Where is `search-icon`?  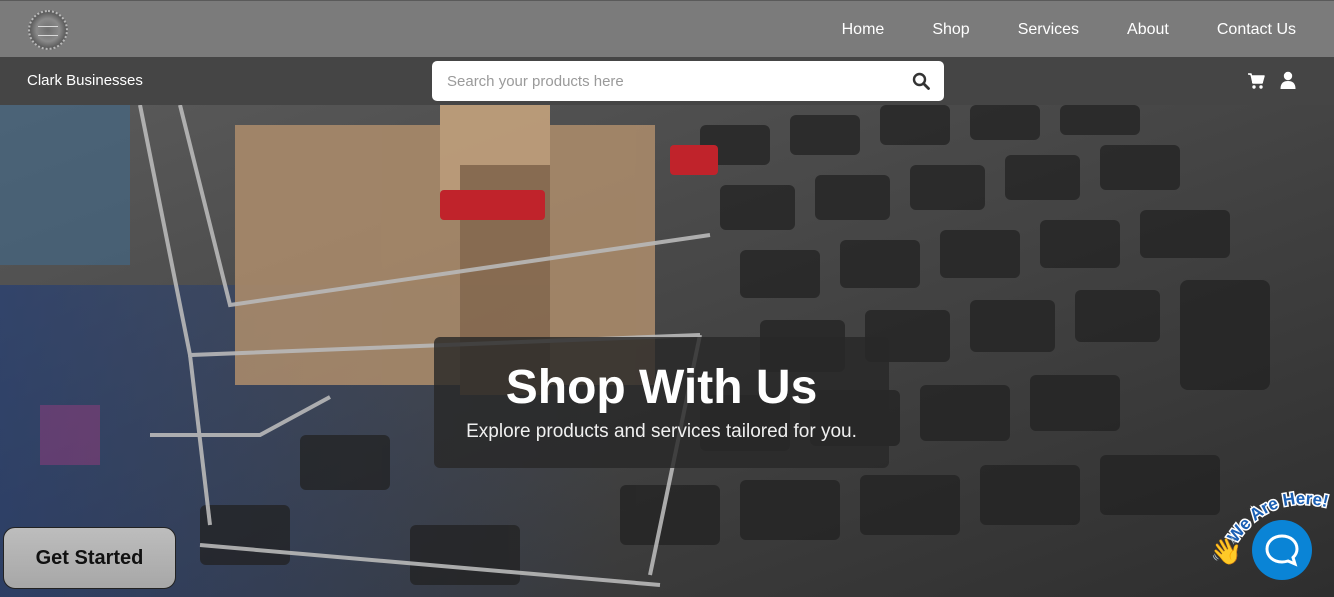 search-icon is located at coordinates (921, 81).